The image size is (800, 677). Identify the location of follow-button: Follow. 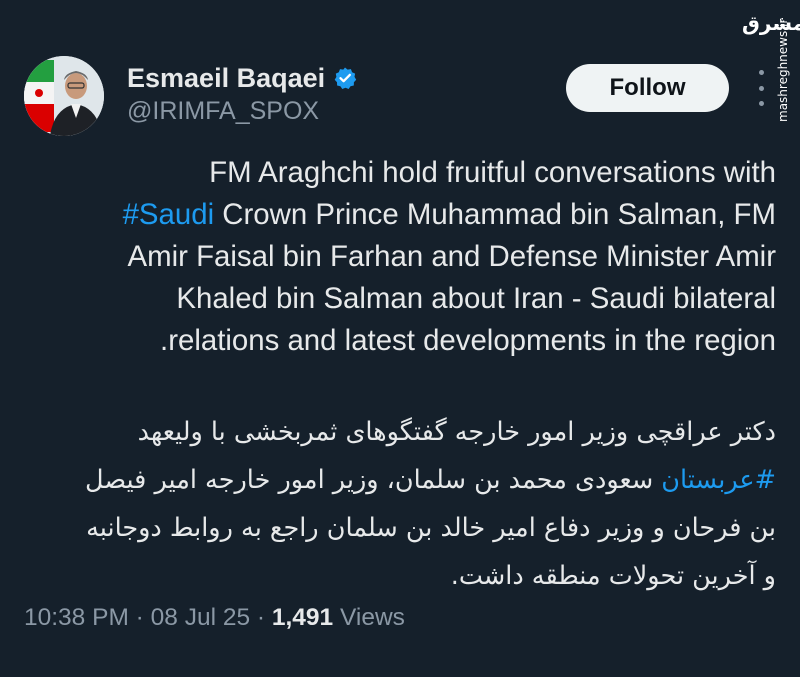
(647, 88).